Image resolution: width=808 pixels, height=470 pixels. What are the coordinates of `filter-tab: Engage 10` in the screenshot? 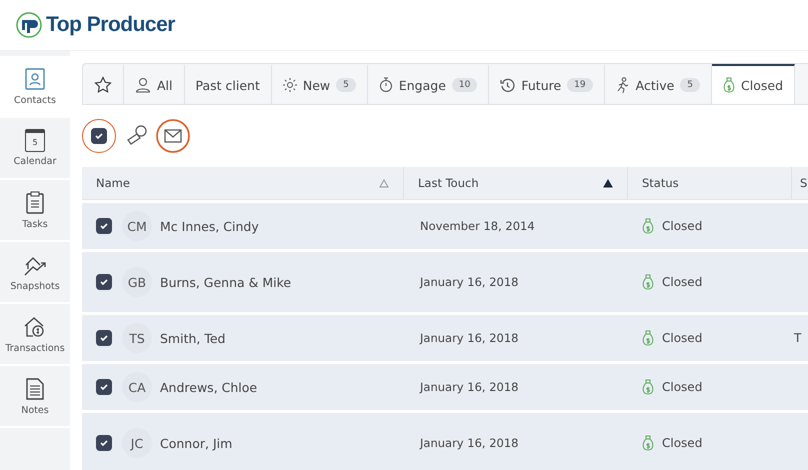 It's located at (429, 84).